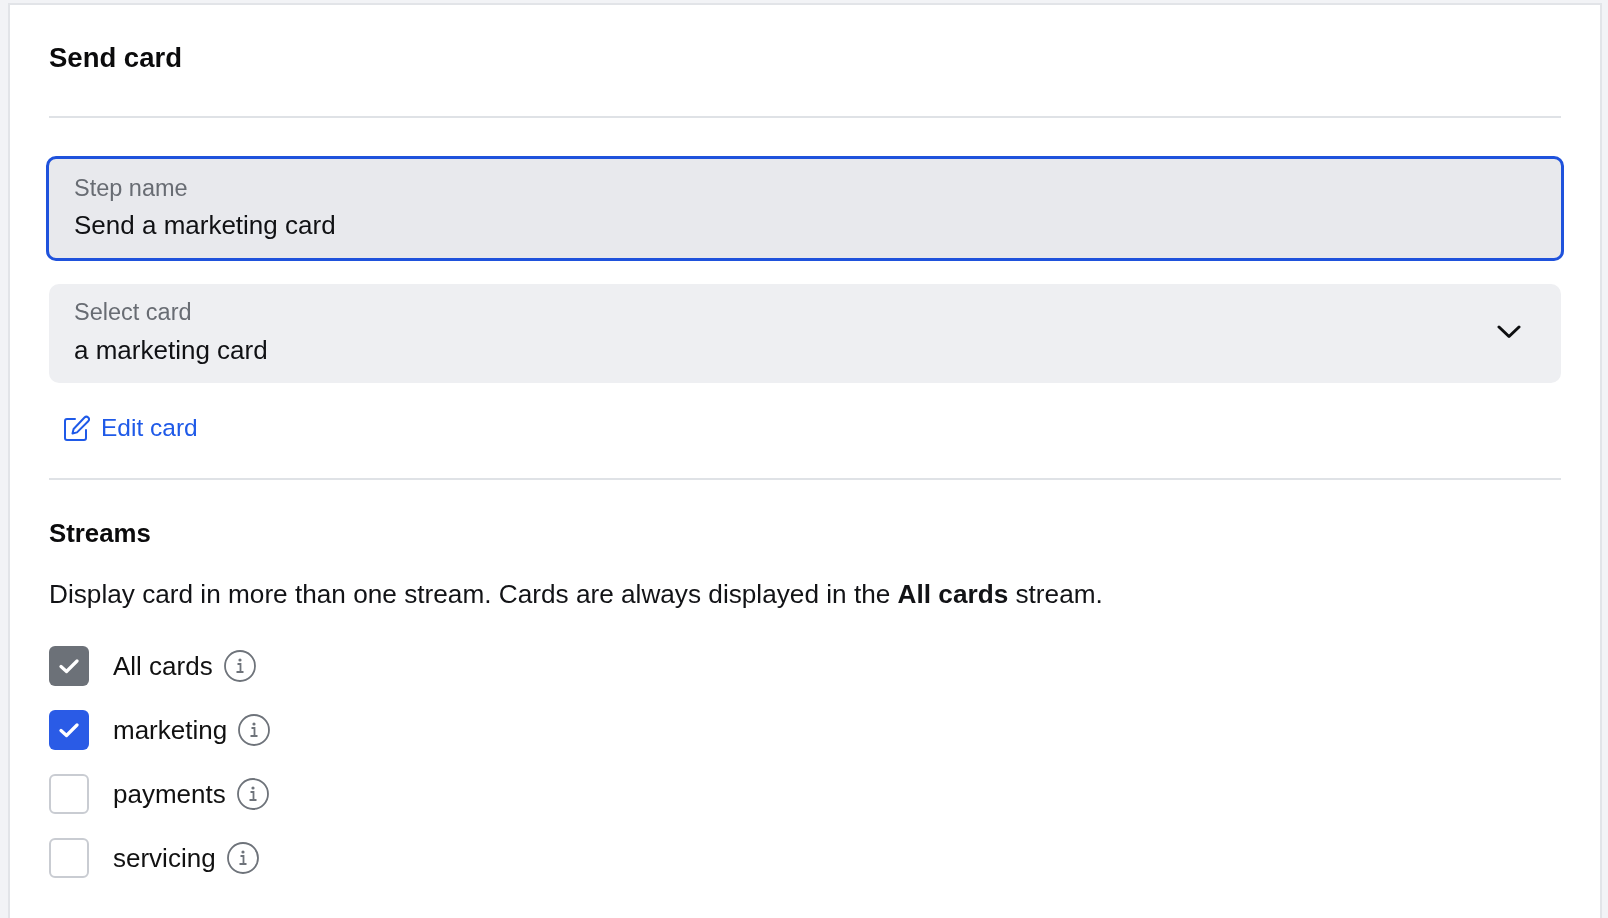 The width and height of the screenshot is (1608, 918). I want to click on field-label: Step name, so click(131, 188).